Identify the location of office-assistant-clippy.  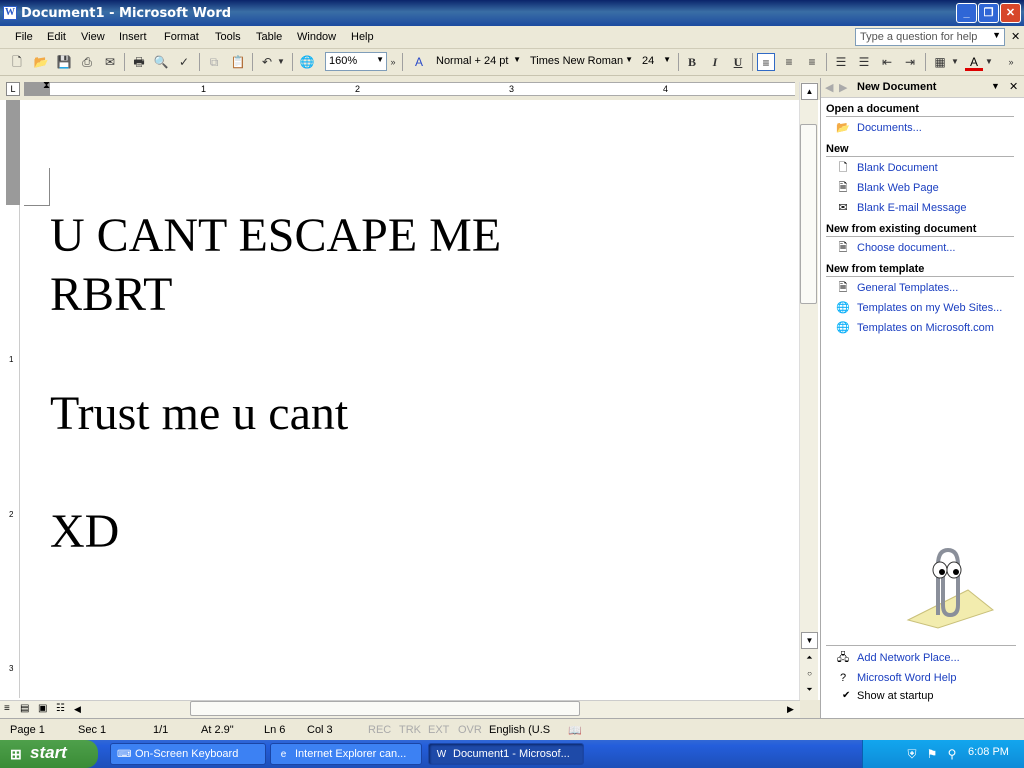
(948, 585).